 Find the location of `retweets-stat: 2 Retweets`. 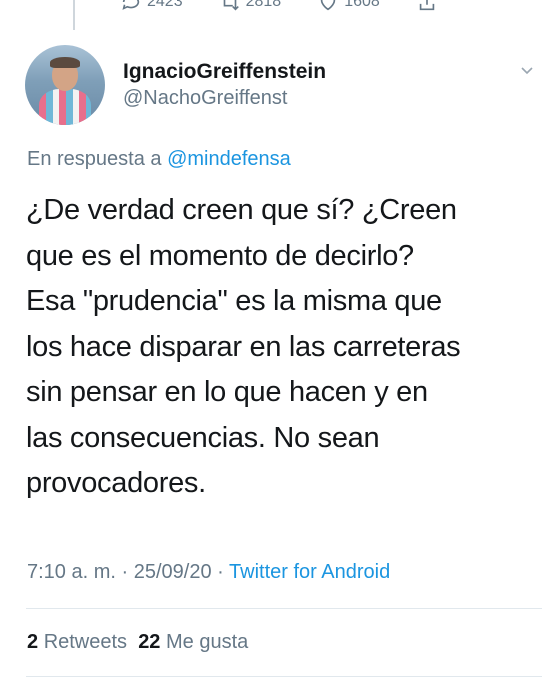

retweets-stat: 2 Retweets is located at coordinates (77, 642).